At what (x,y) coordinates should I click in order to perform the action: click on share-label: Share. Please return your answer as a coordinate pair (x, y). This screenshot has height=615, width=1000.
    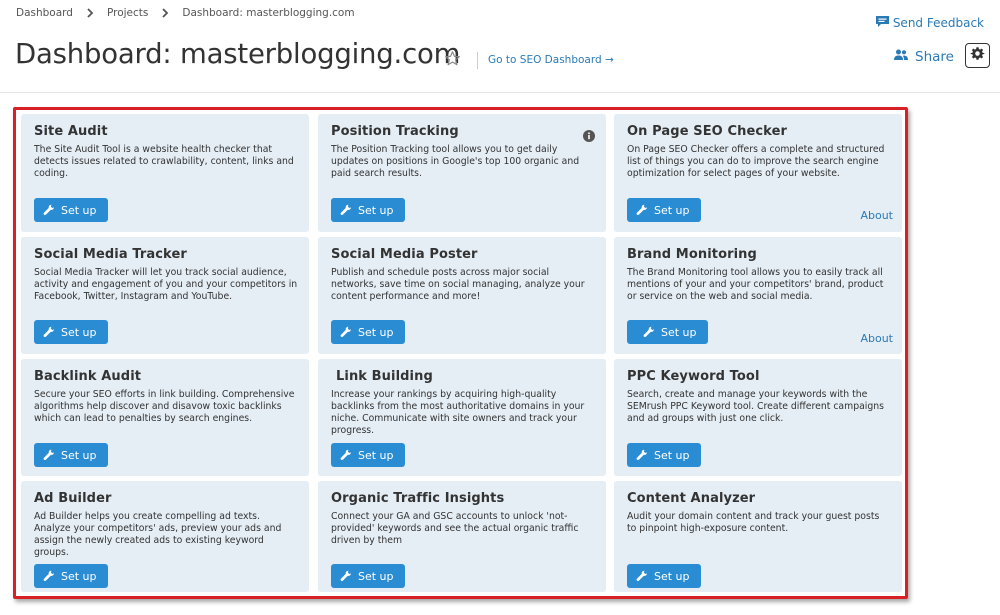
    Looking at the image, I should click on (934, 56).